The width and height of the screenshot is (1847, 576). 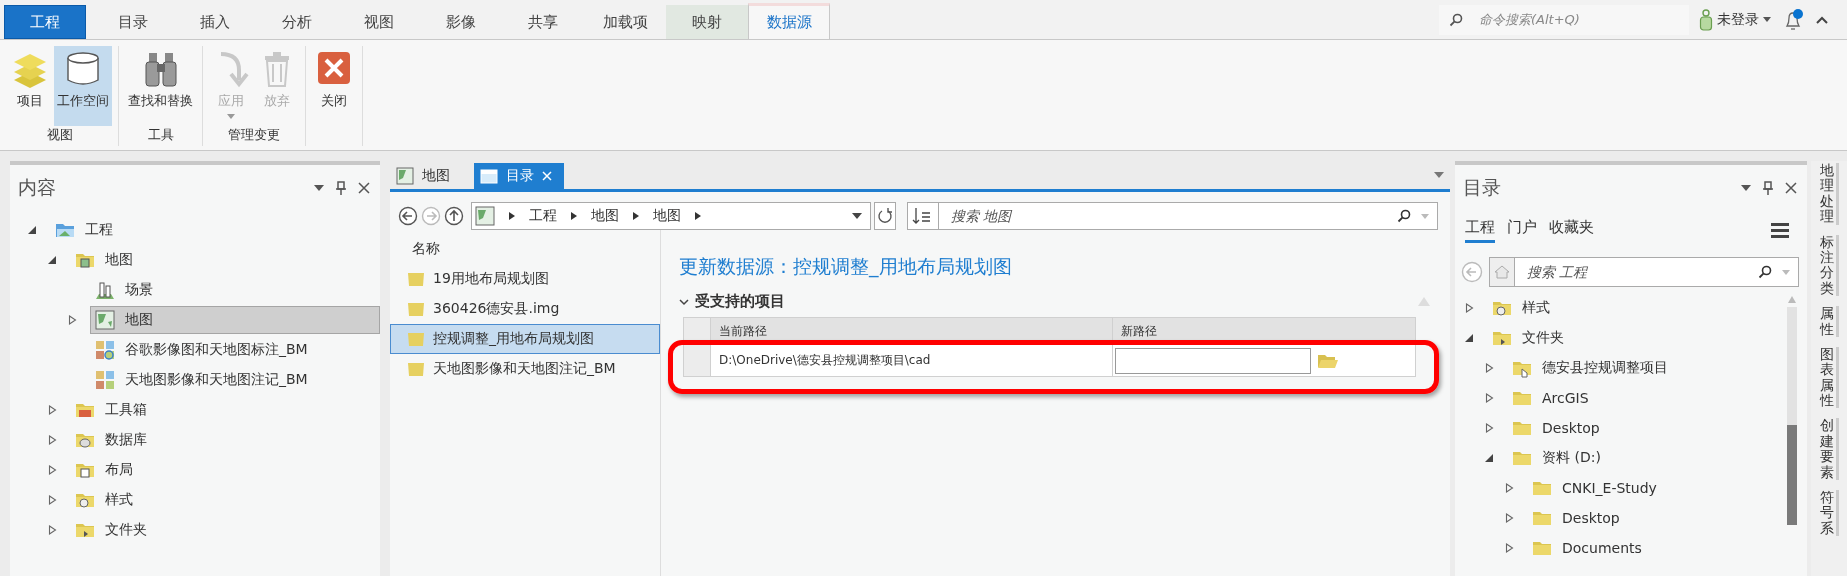 I want to click on user-icon, so click(x=1706, y=19).